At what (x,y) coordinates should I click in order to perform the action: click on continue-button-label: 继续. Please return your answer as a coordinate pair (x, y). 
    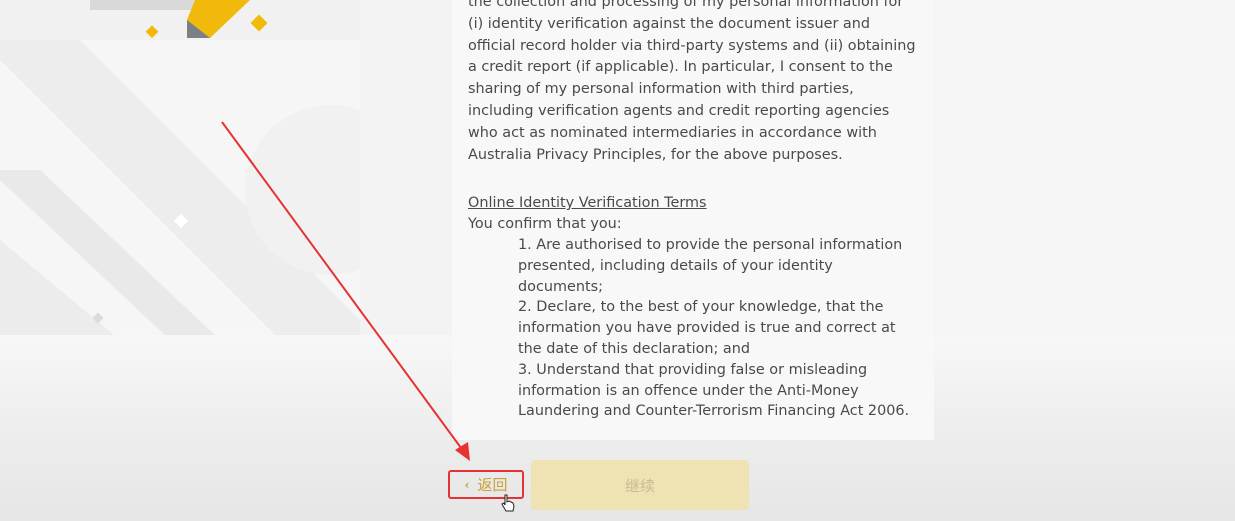
    Looking at the image, I should click on (639, 485).